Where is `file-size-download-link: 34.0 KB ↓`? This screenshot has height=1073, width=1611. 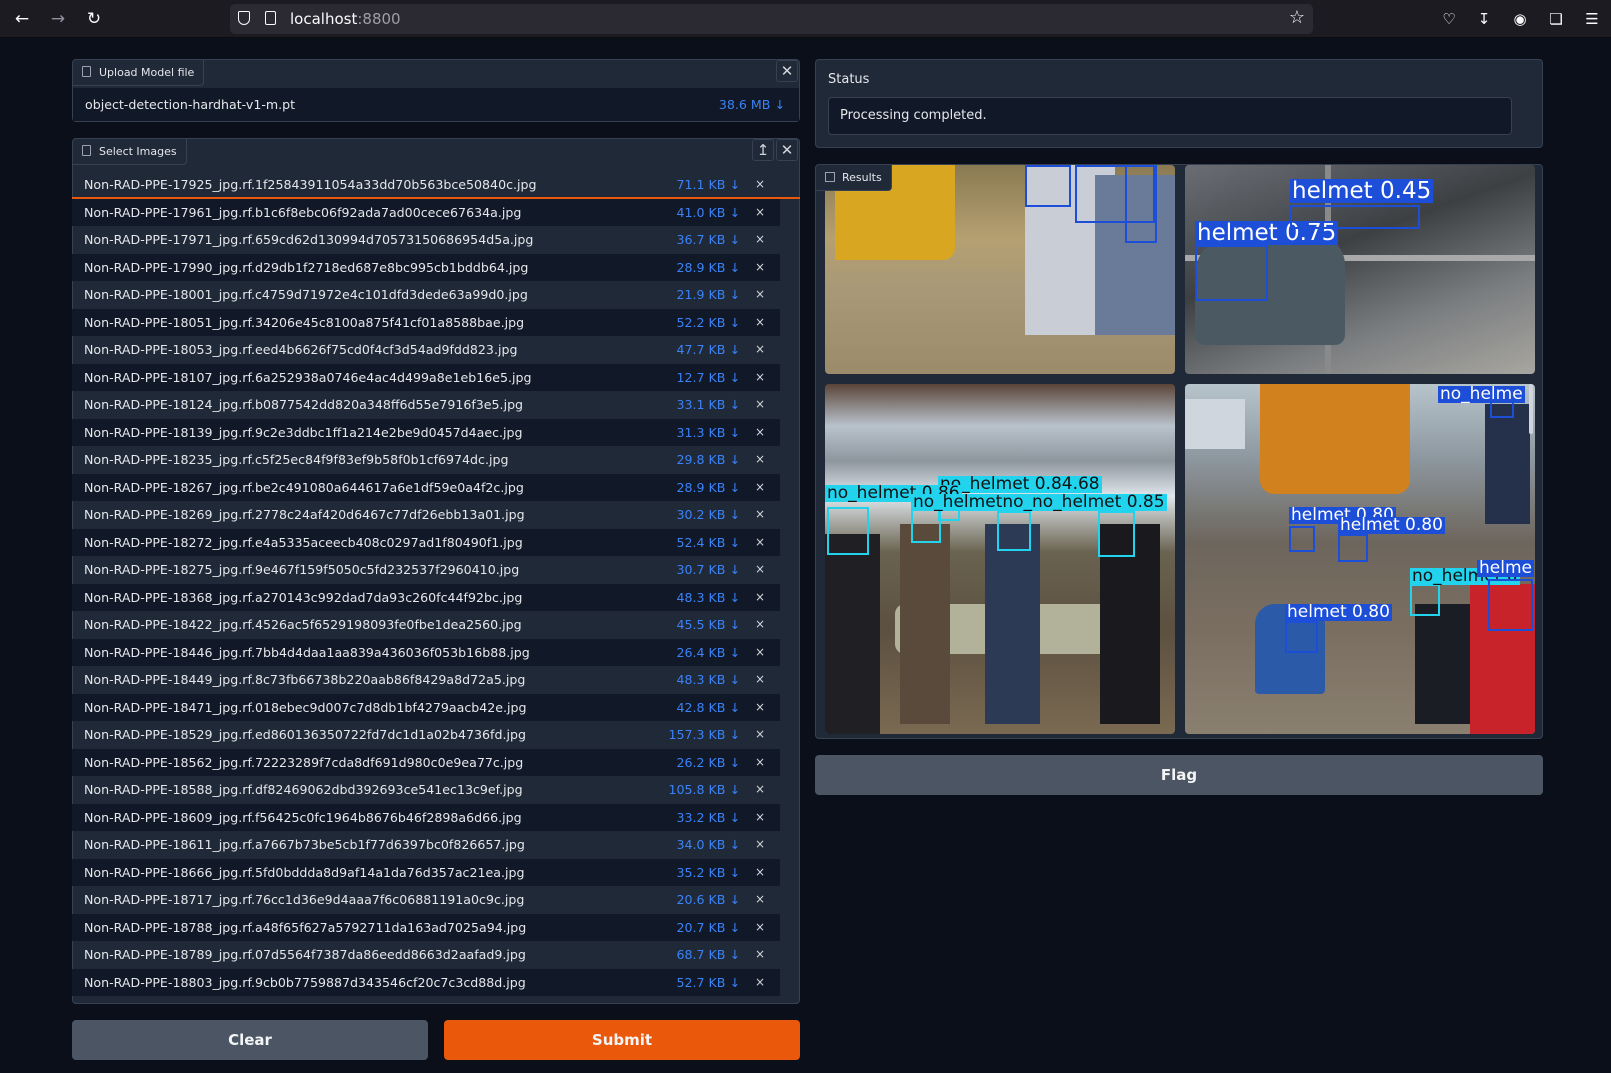
file-size-download-link: 34.0 KB ↓ is located at coordinates (709, 844).